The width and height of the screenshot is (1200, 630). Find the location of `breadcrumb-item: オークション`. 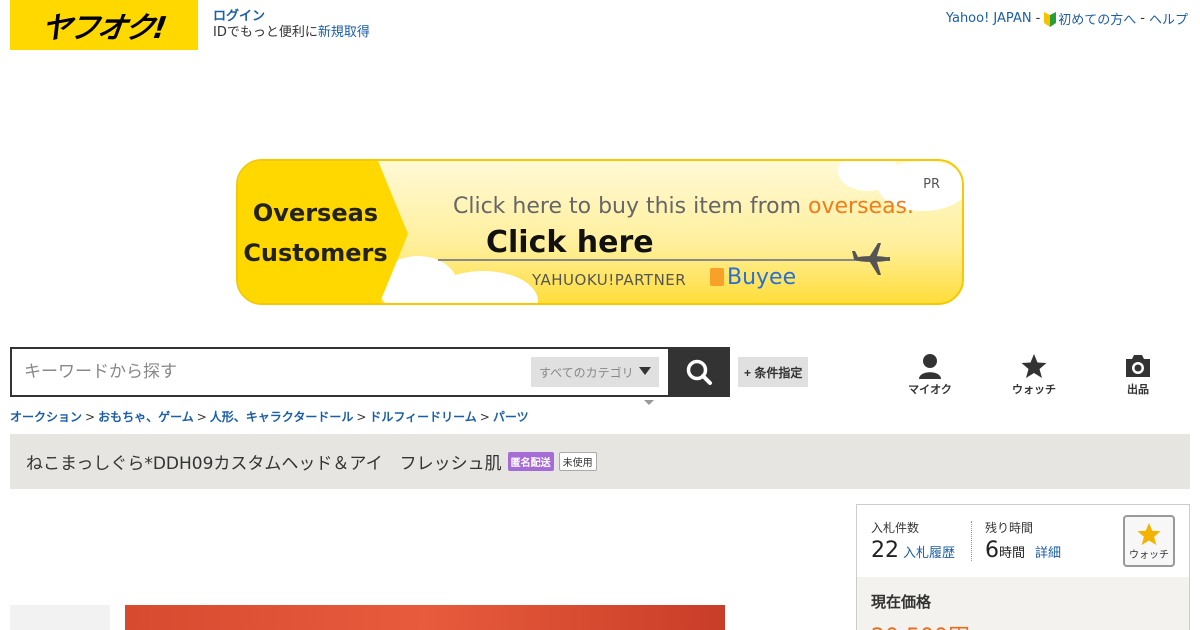

breadcrumb-item: オークション is located at coordinates (46, 417).